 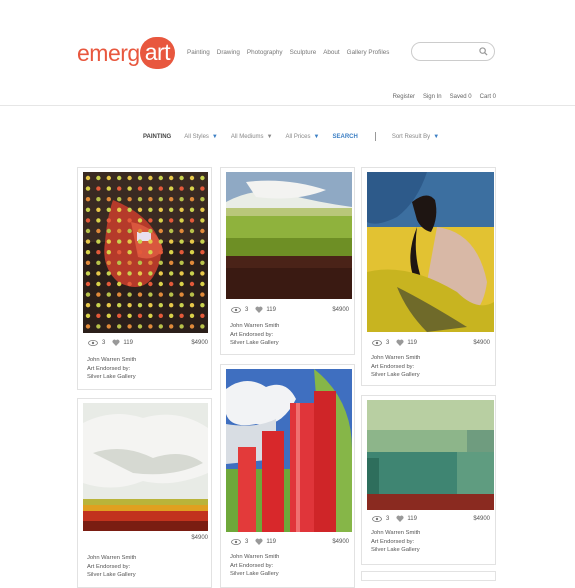 I want to click on cart-link: Cart 0, so click(x=488, y=97).